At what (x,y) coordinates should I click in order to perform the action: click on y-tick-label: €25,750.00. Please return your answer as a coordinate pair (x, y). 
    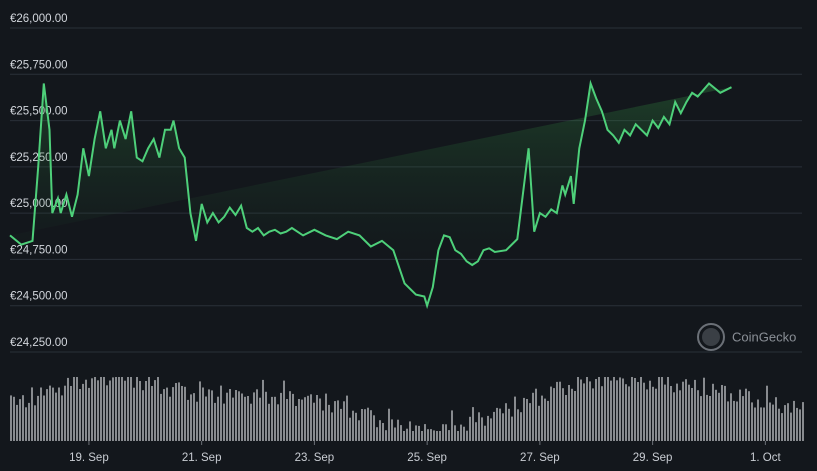
    Looking at the image, I should click on (39, 65).